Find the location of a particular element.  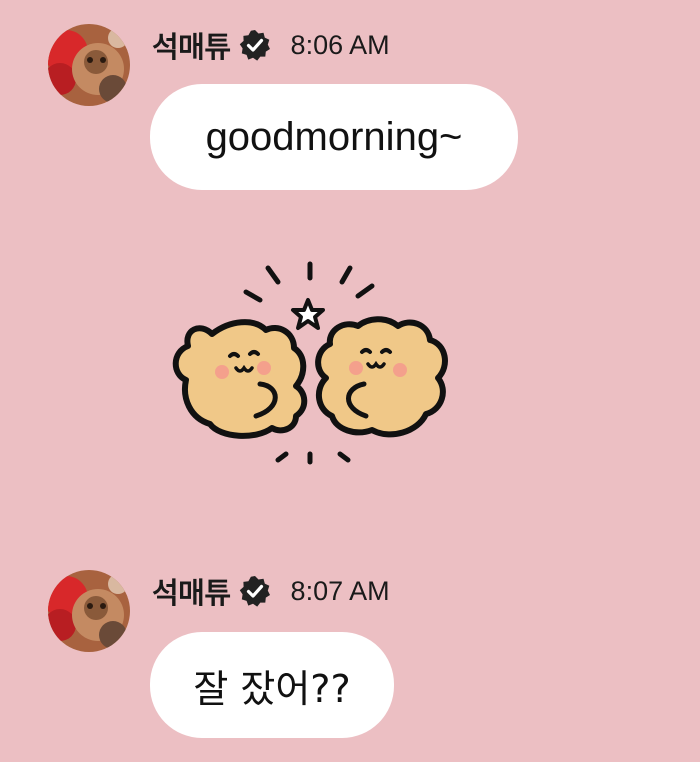

message-bubble: goodmorning~ is located at coordinates (334, 137).